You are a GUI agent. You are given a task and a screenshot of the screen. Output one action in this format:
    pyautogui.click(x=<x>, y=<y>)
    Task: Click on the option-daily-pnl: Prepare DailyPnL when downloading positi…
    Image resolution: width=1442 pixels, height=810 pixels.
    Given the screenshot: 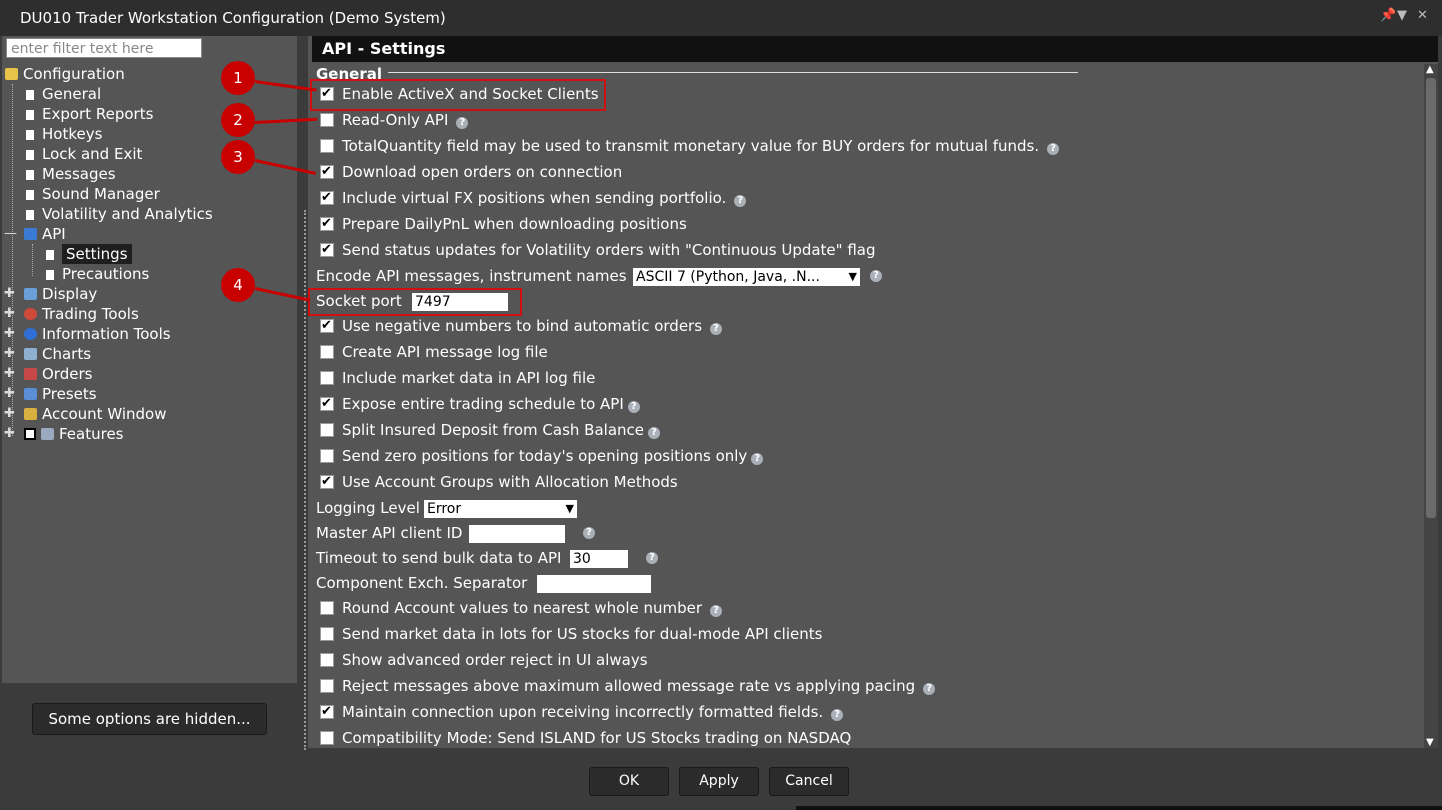 What is the action you would take?
    pyautogui.click(x=503, y=224)
    